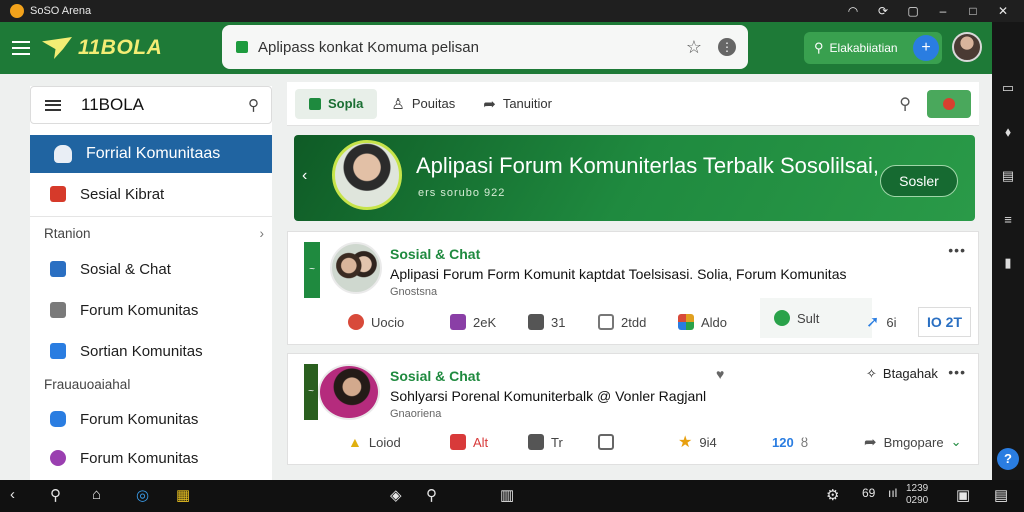  I want to click on chat-icon, so click(58, 458).